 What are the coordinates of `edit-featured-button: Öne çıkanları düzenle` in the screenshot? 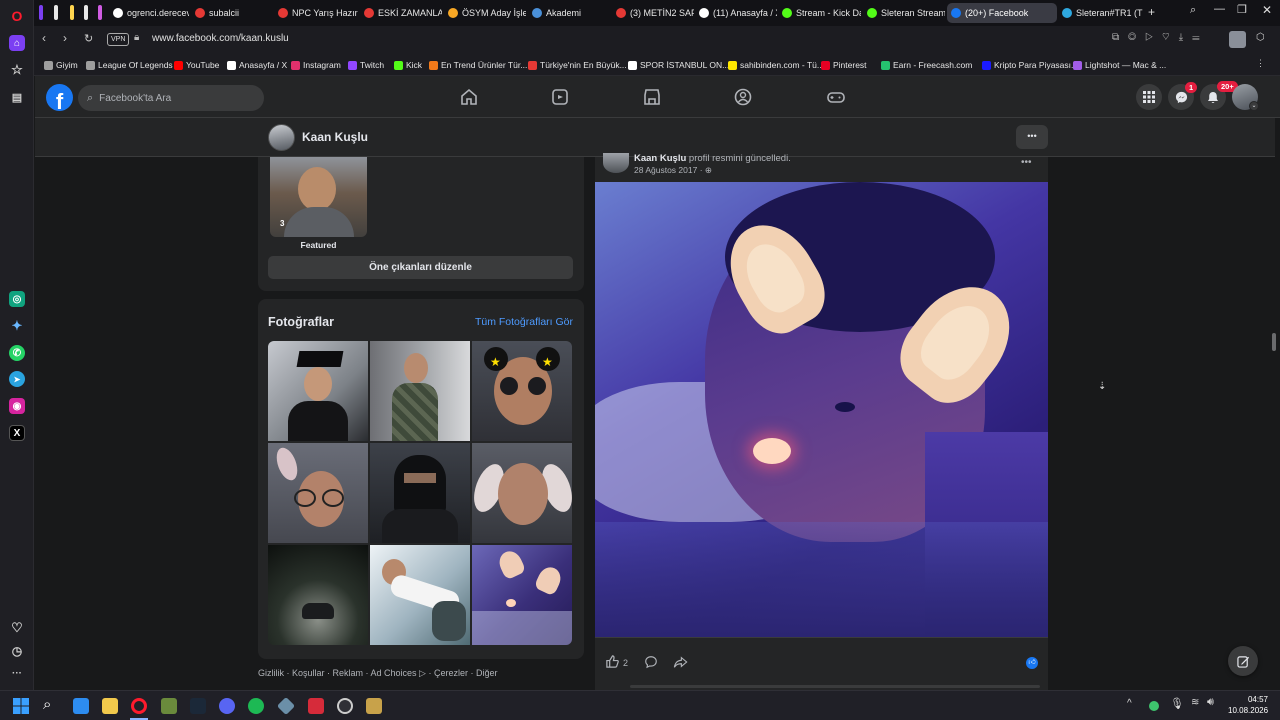 It's located at (420, 267).